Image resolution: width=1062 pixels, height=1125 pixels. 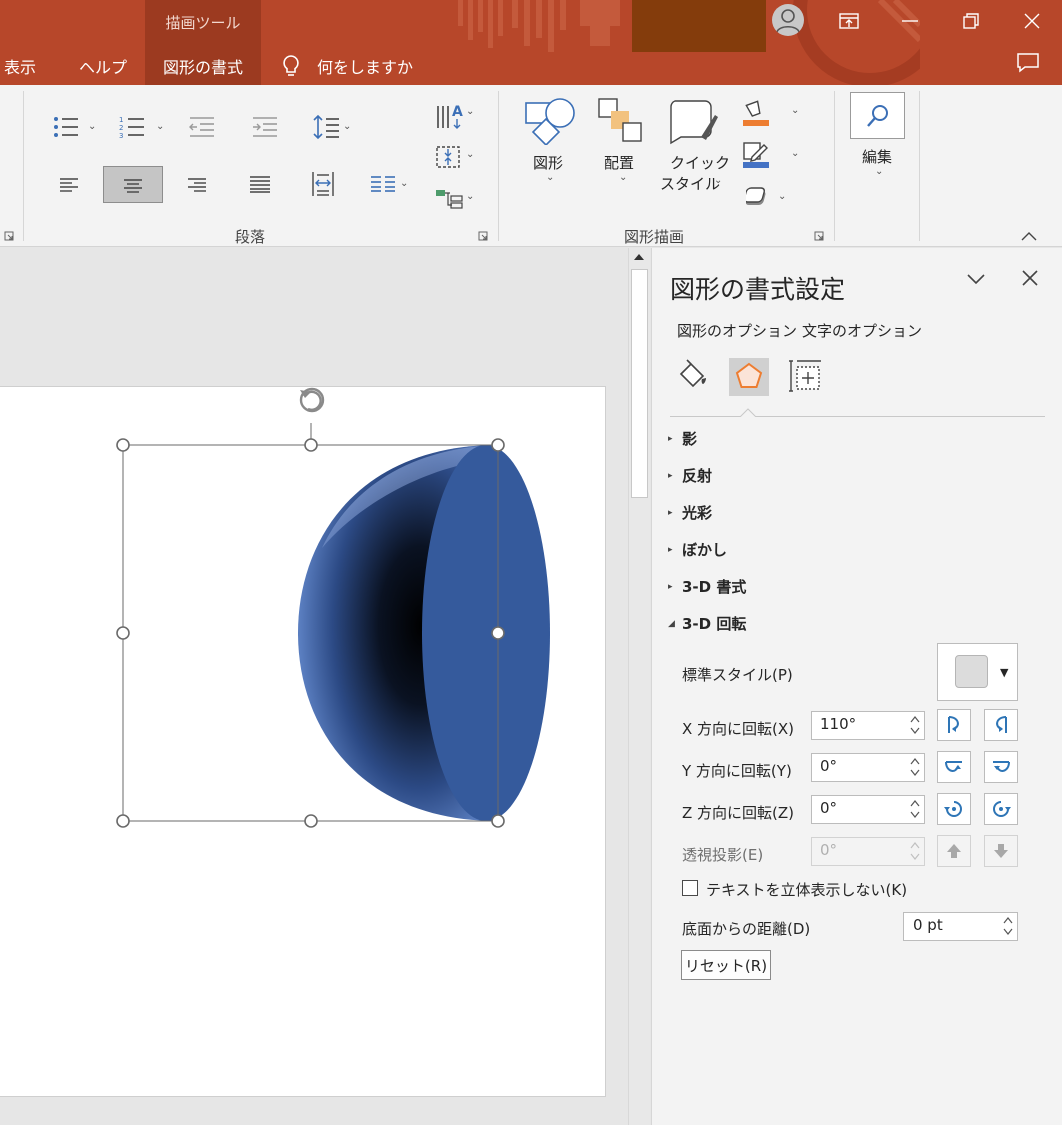 I want to click on lightbulb-icon, so click(x=291, y=66).